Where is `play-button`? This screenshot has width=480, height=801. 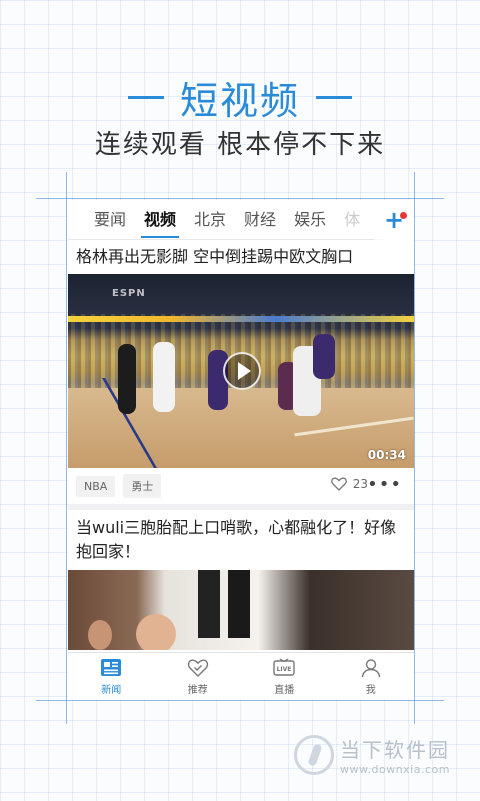
play-button is located at coordinates (242, 371).